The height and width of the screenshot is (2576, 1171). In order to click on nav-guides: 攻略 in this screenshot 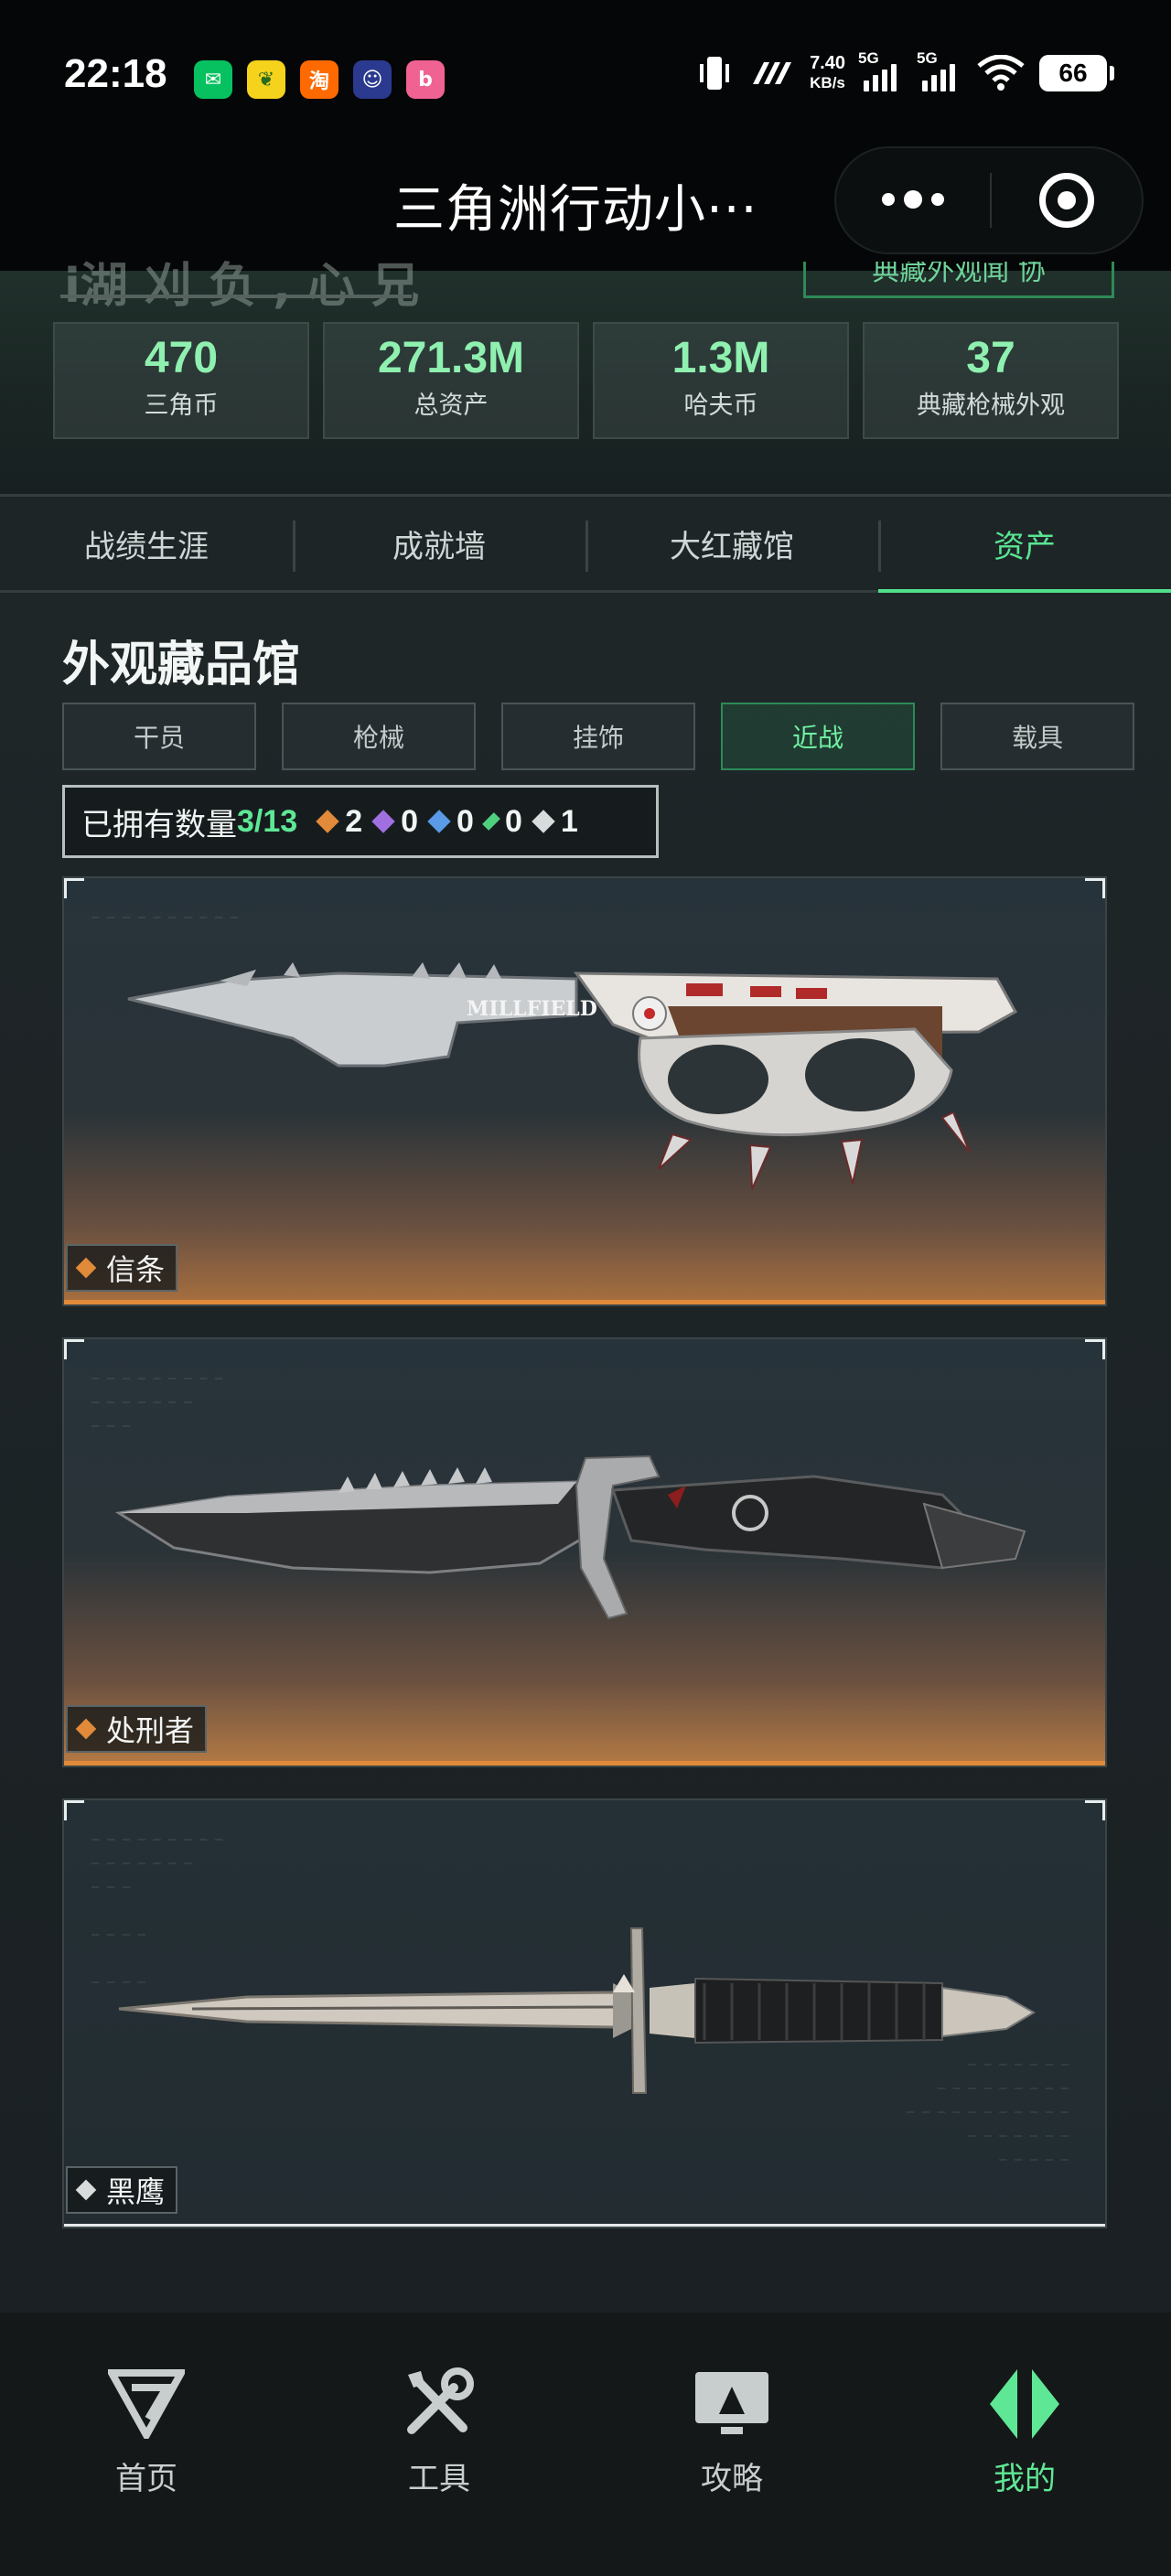, I will do `click(732, 2444)`.